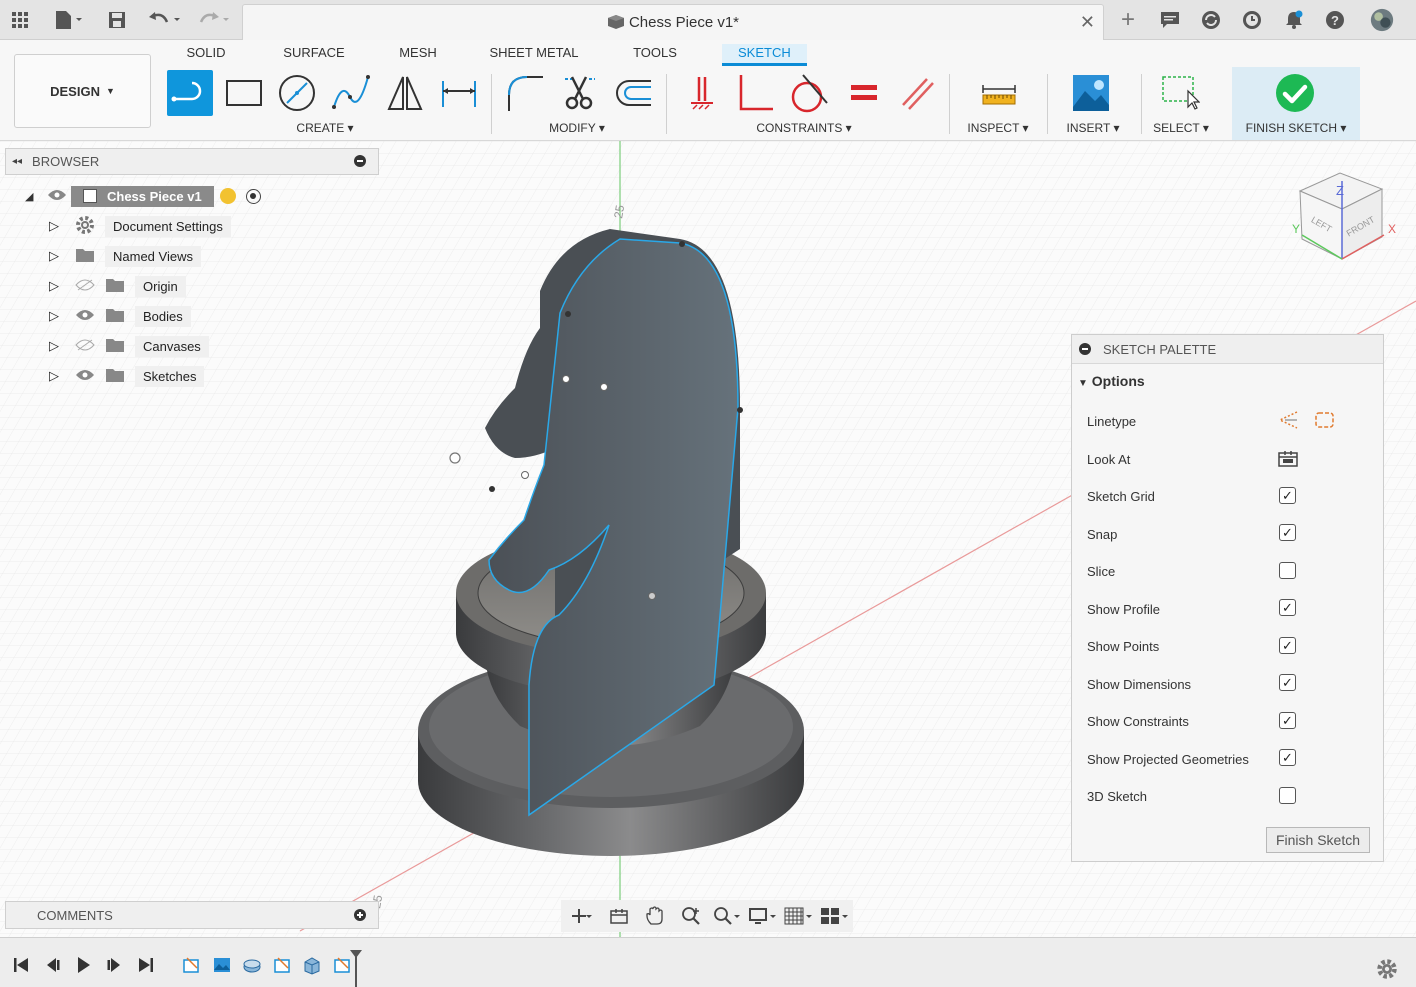 Image resolution: width=1416 pixels, height=987 pixels. What do you see at coordinates (799, 916) in the screenshot?
I see `grid-snaps-icon` at bounding box center [799, 916].